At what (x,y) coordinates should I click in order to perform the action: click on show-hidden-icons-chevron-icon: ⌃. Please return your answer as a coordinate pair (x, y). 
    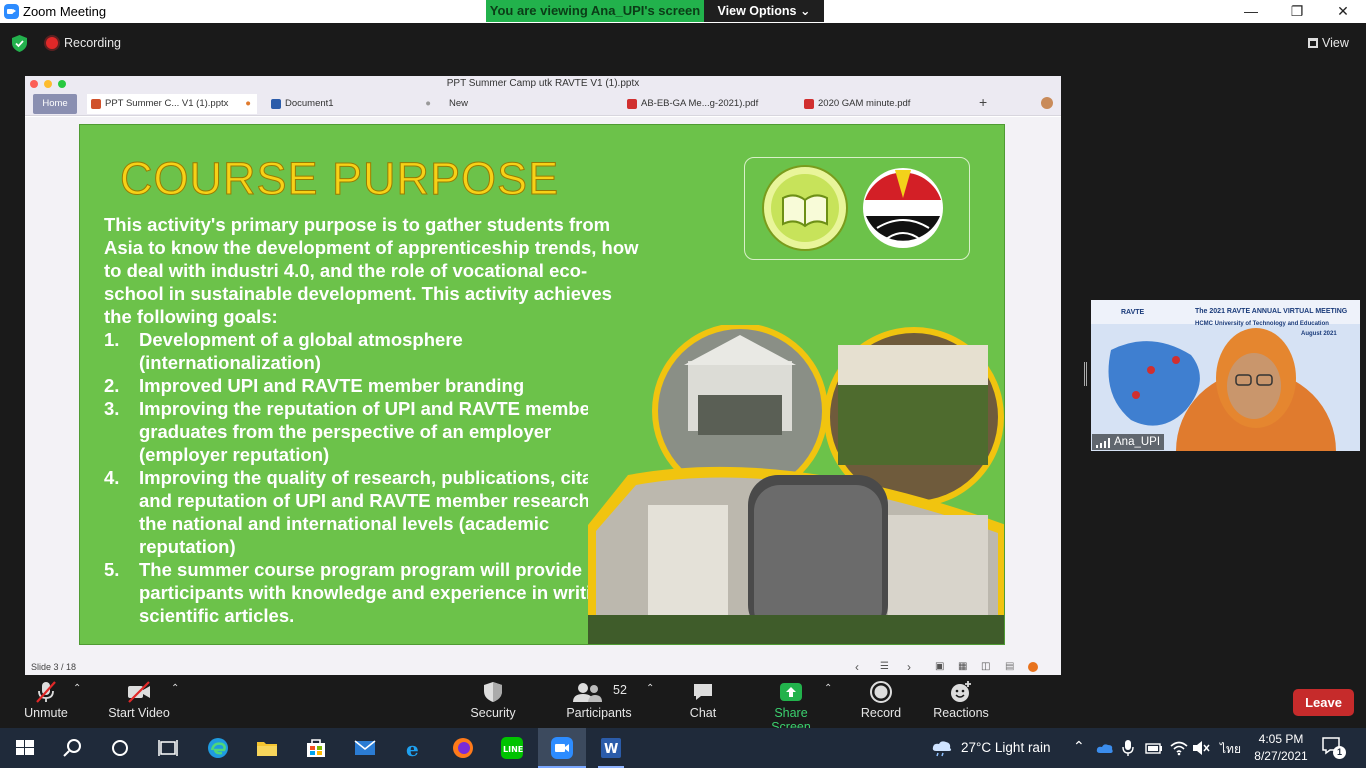
    Looking at the image, I should click on (1079, 746).